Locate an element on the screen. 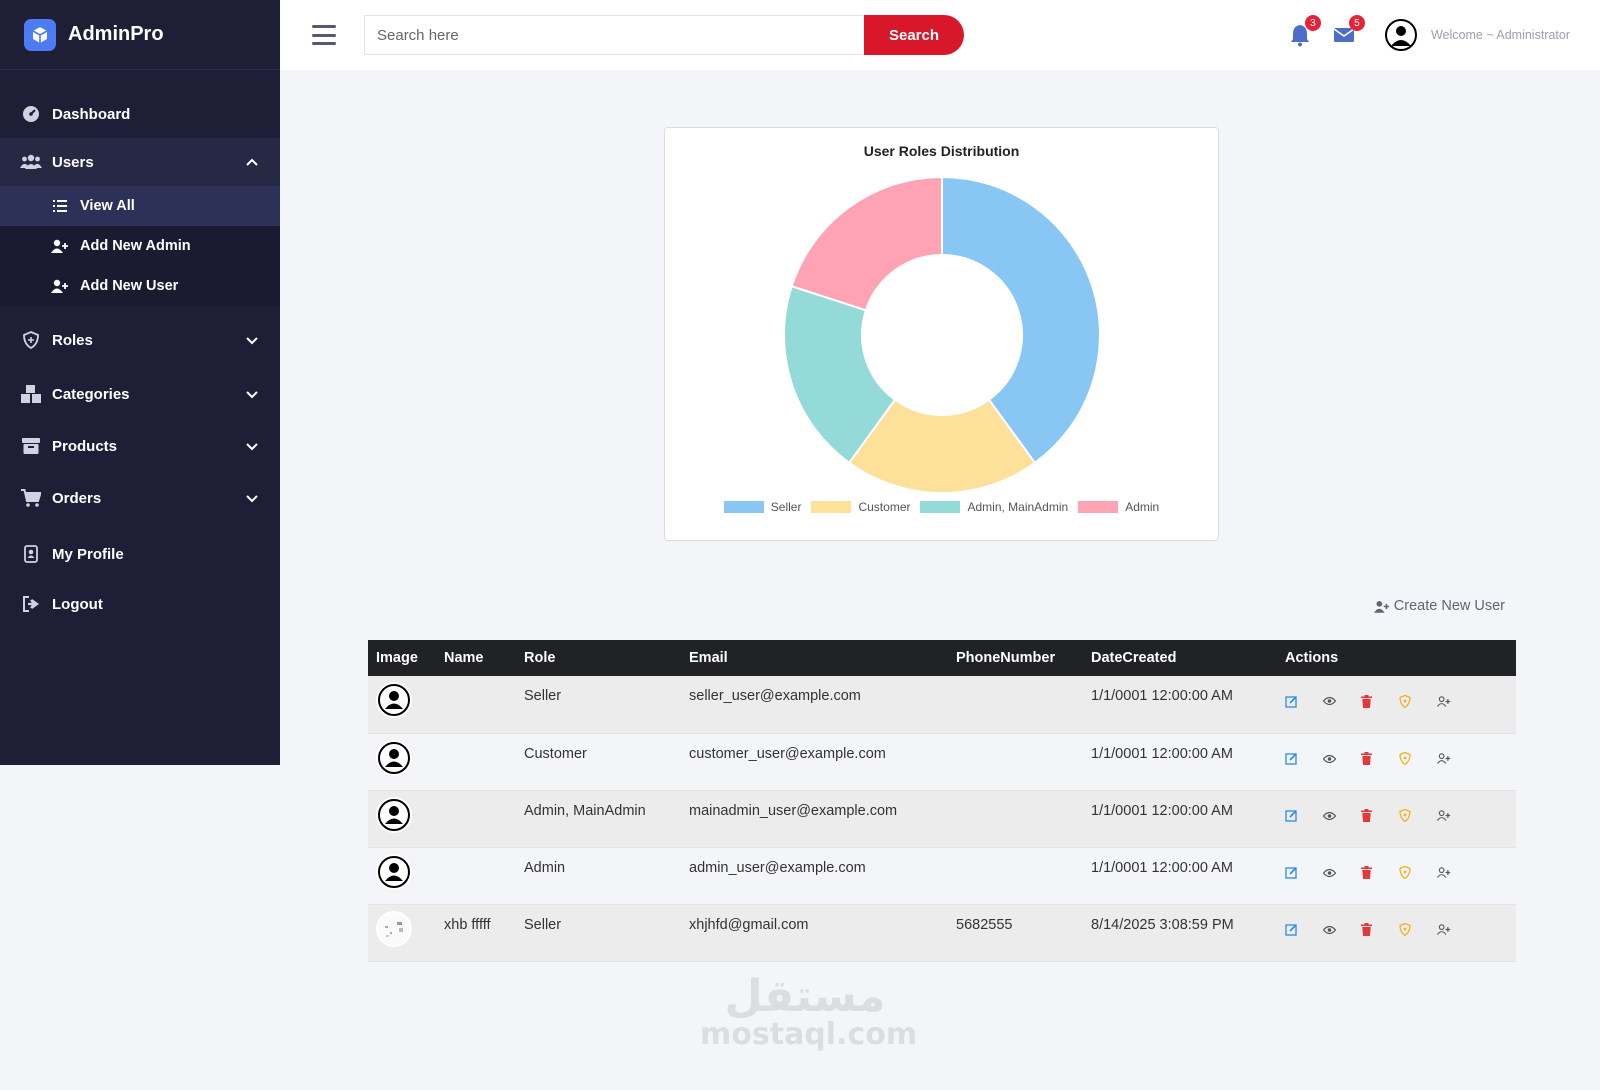 This screenshot has width=1600, height=1090. sidebar-item-products: Products is located at coordinates (140, 446).